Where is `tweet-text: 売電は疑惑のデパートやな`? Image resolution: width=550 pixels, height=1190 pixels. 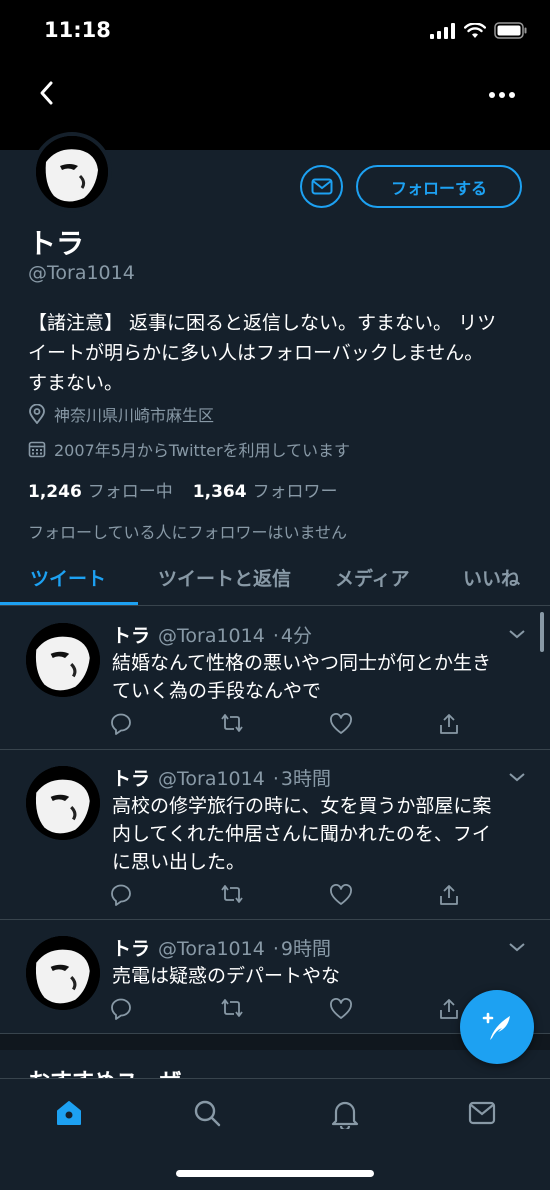
tweet-text: 売電は疑惑のデパートやな is located at coordinates (312, 976).